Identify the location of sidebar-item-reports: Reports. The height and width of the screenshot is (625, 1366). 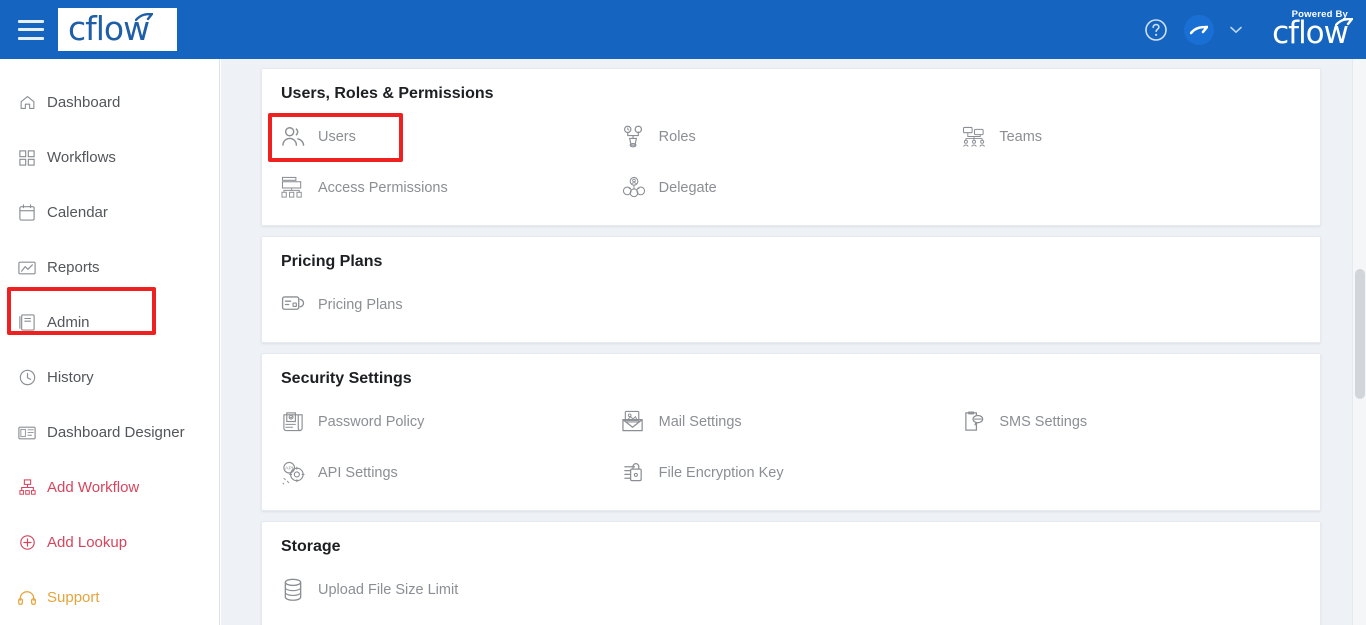
(109, 267).